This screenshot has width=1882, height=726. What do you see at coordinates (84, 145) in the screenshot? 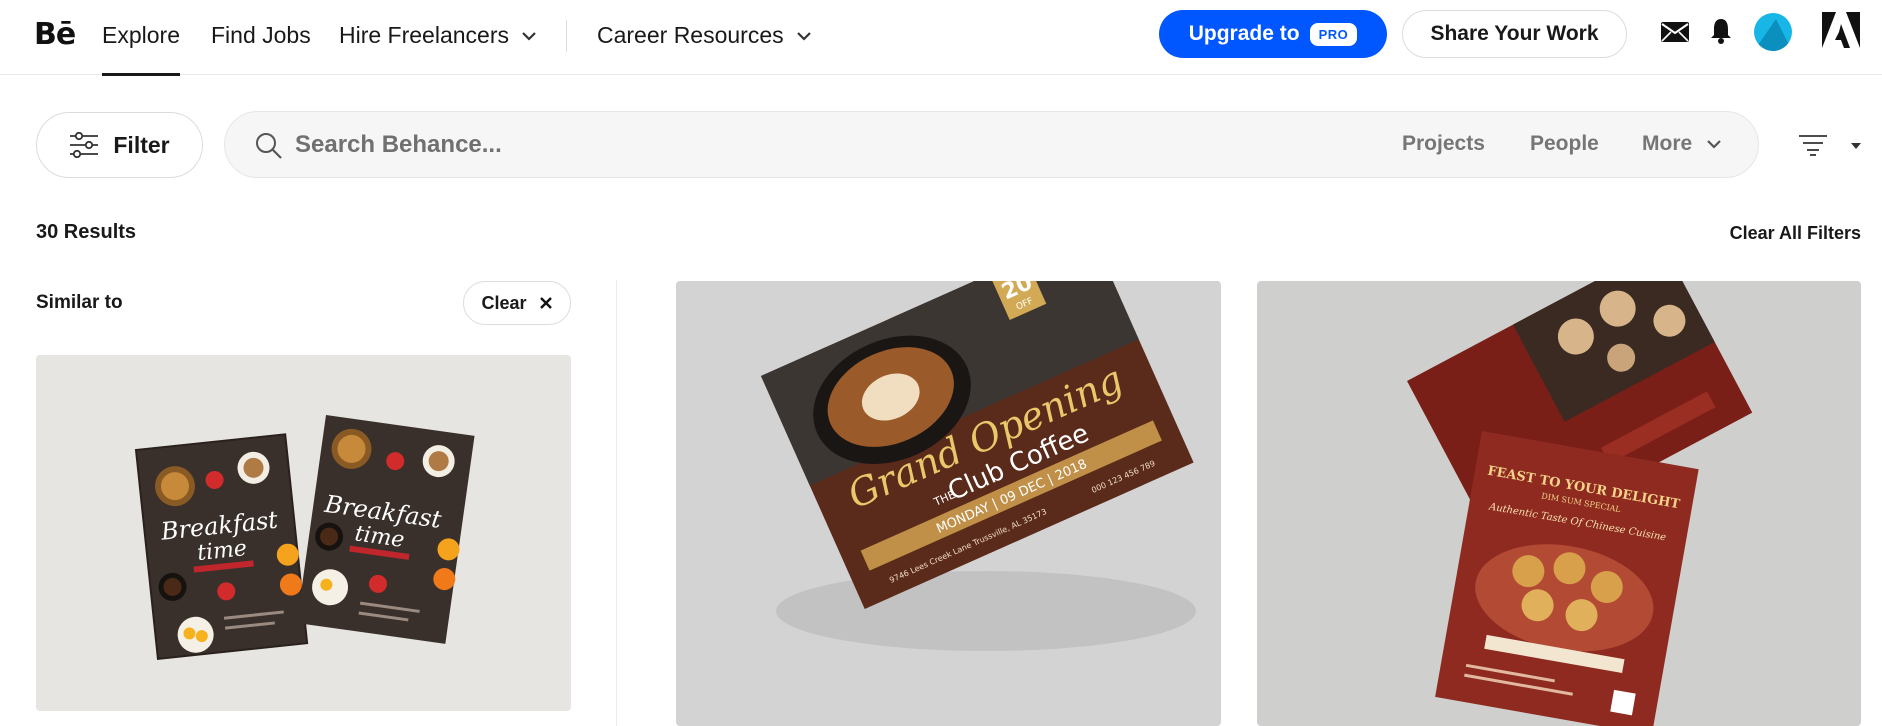
I see `filter-sliders-icon` at bounding box center [84, 145].